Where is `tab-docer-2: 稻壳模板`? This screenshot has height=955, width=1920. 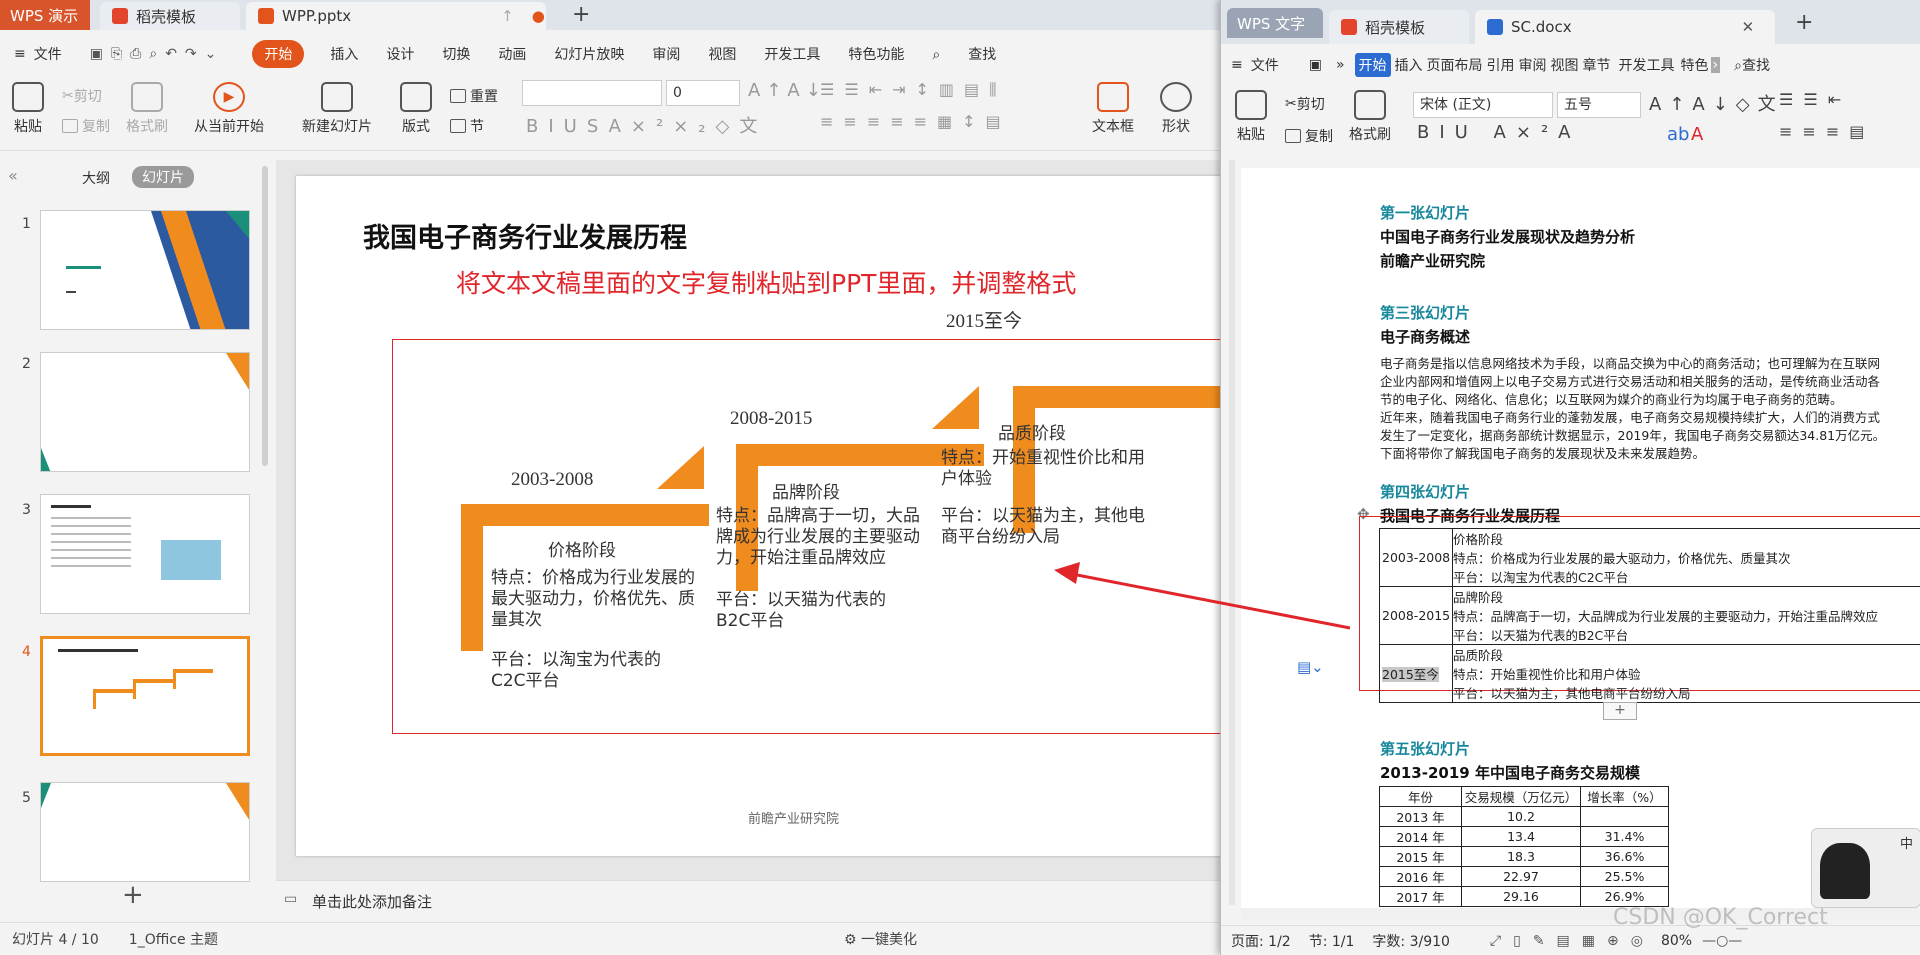 tab-docer-2: 稻壳模板 is located at coordinates (1399, 27).